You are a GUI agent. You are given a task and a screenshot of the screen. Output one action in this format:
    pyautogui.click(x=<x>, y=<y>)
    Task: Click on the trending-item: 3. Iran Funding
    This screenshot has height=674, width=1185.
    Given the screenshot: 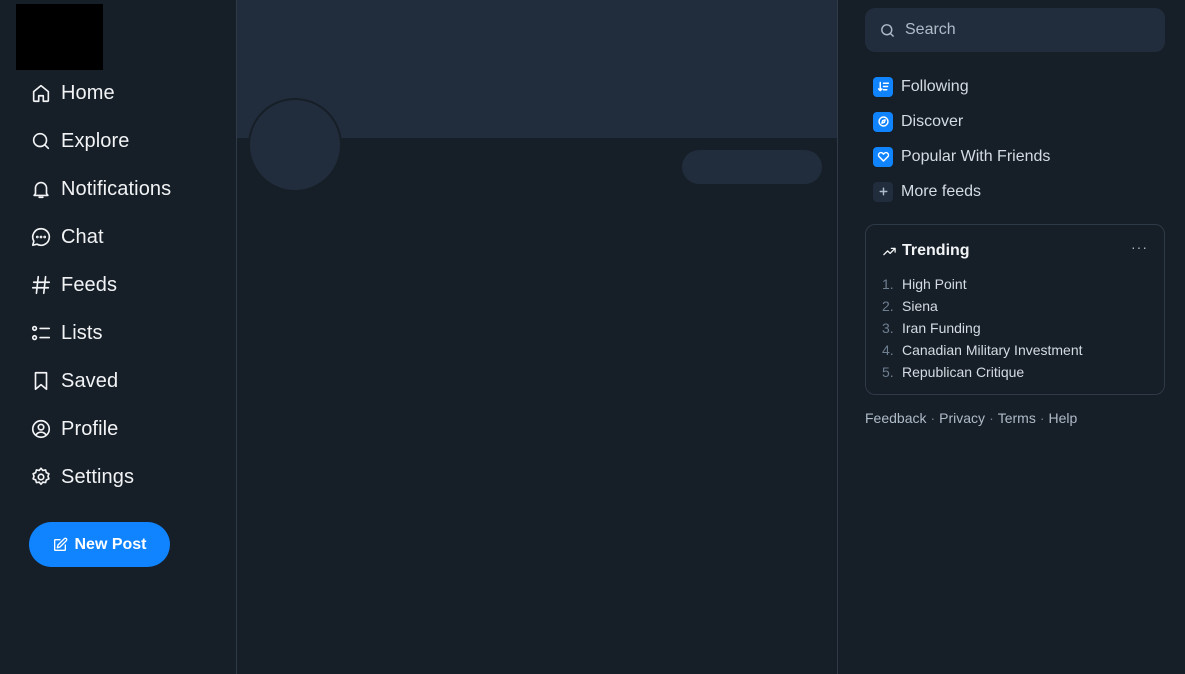 What is the action you would take?
    pyautogui.click(x=1015, y=328)
    